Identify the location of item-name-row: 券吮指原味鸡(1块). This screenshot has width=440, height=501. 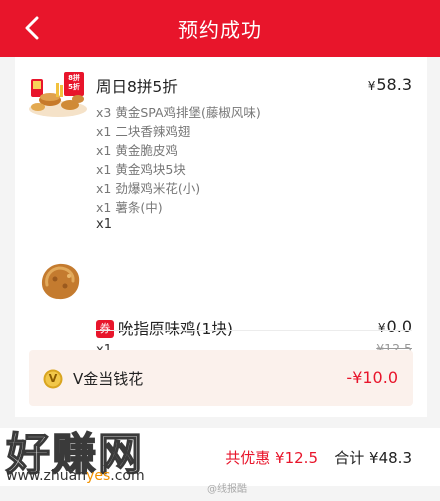
(164, 328).